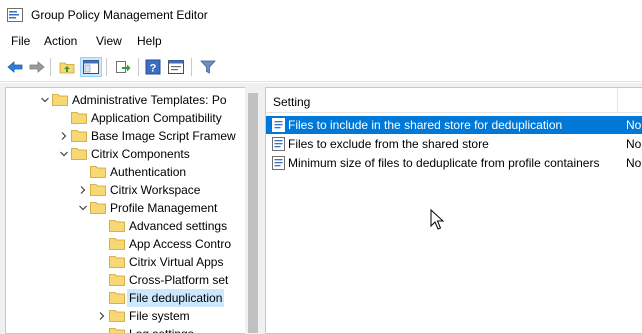 The width and height of the screenshot is (642, 334). I want to click on show-hide-console-tree-button, so click(91, 67).